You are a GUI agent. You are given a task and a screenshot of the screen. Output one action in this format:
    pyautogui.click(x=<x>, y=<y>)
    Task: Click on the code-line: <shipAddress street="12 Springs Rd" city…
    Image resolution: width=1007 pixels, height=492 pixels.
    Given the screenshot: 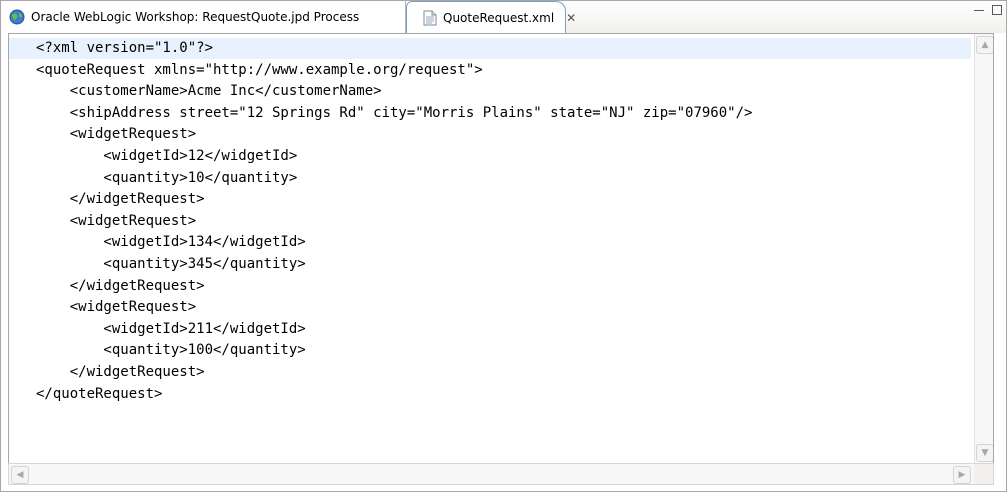 What is the action you would take?
    pyautogui.click(x=394, y=114)
    